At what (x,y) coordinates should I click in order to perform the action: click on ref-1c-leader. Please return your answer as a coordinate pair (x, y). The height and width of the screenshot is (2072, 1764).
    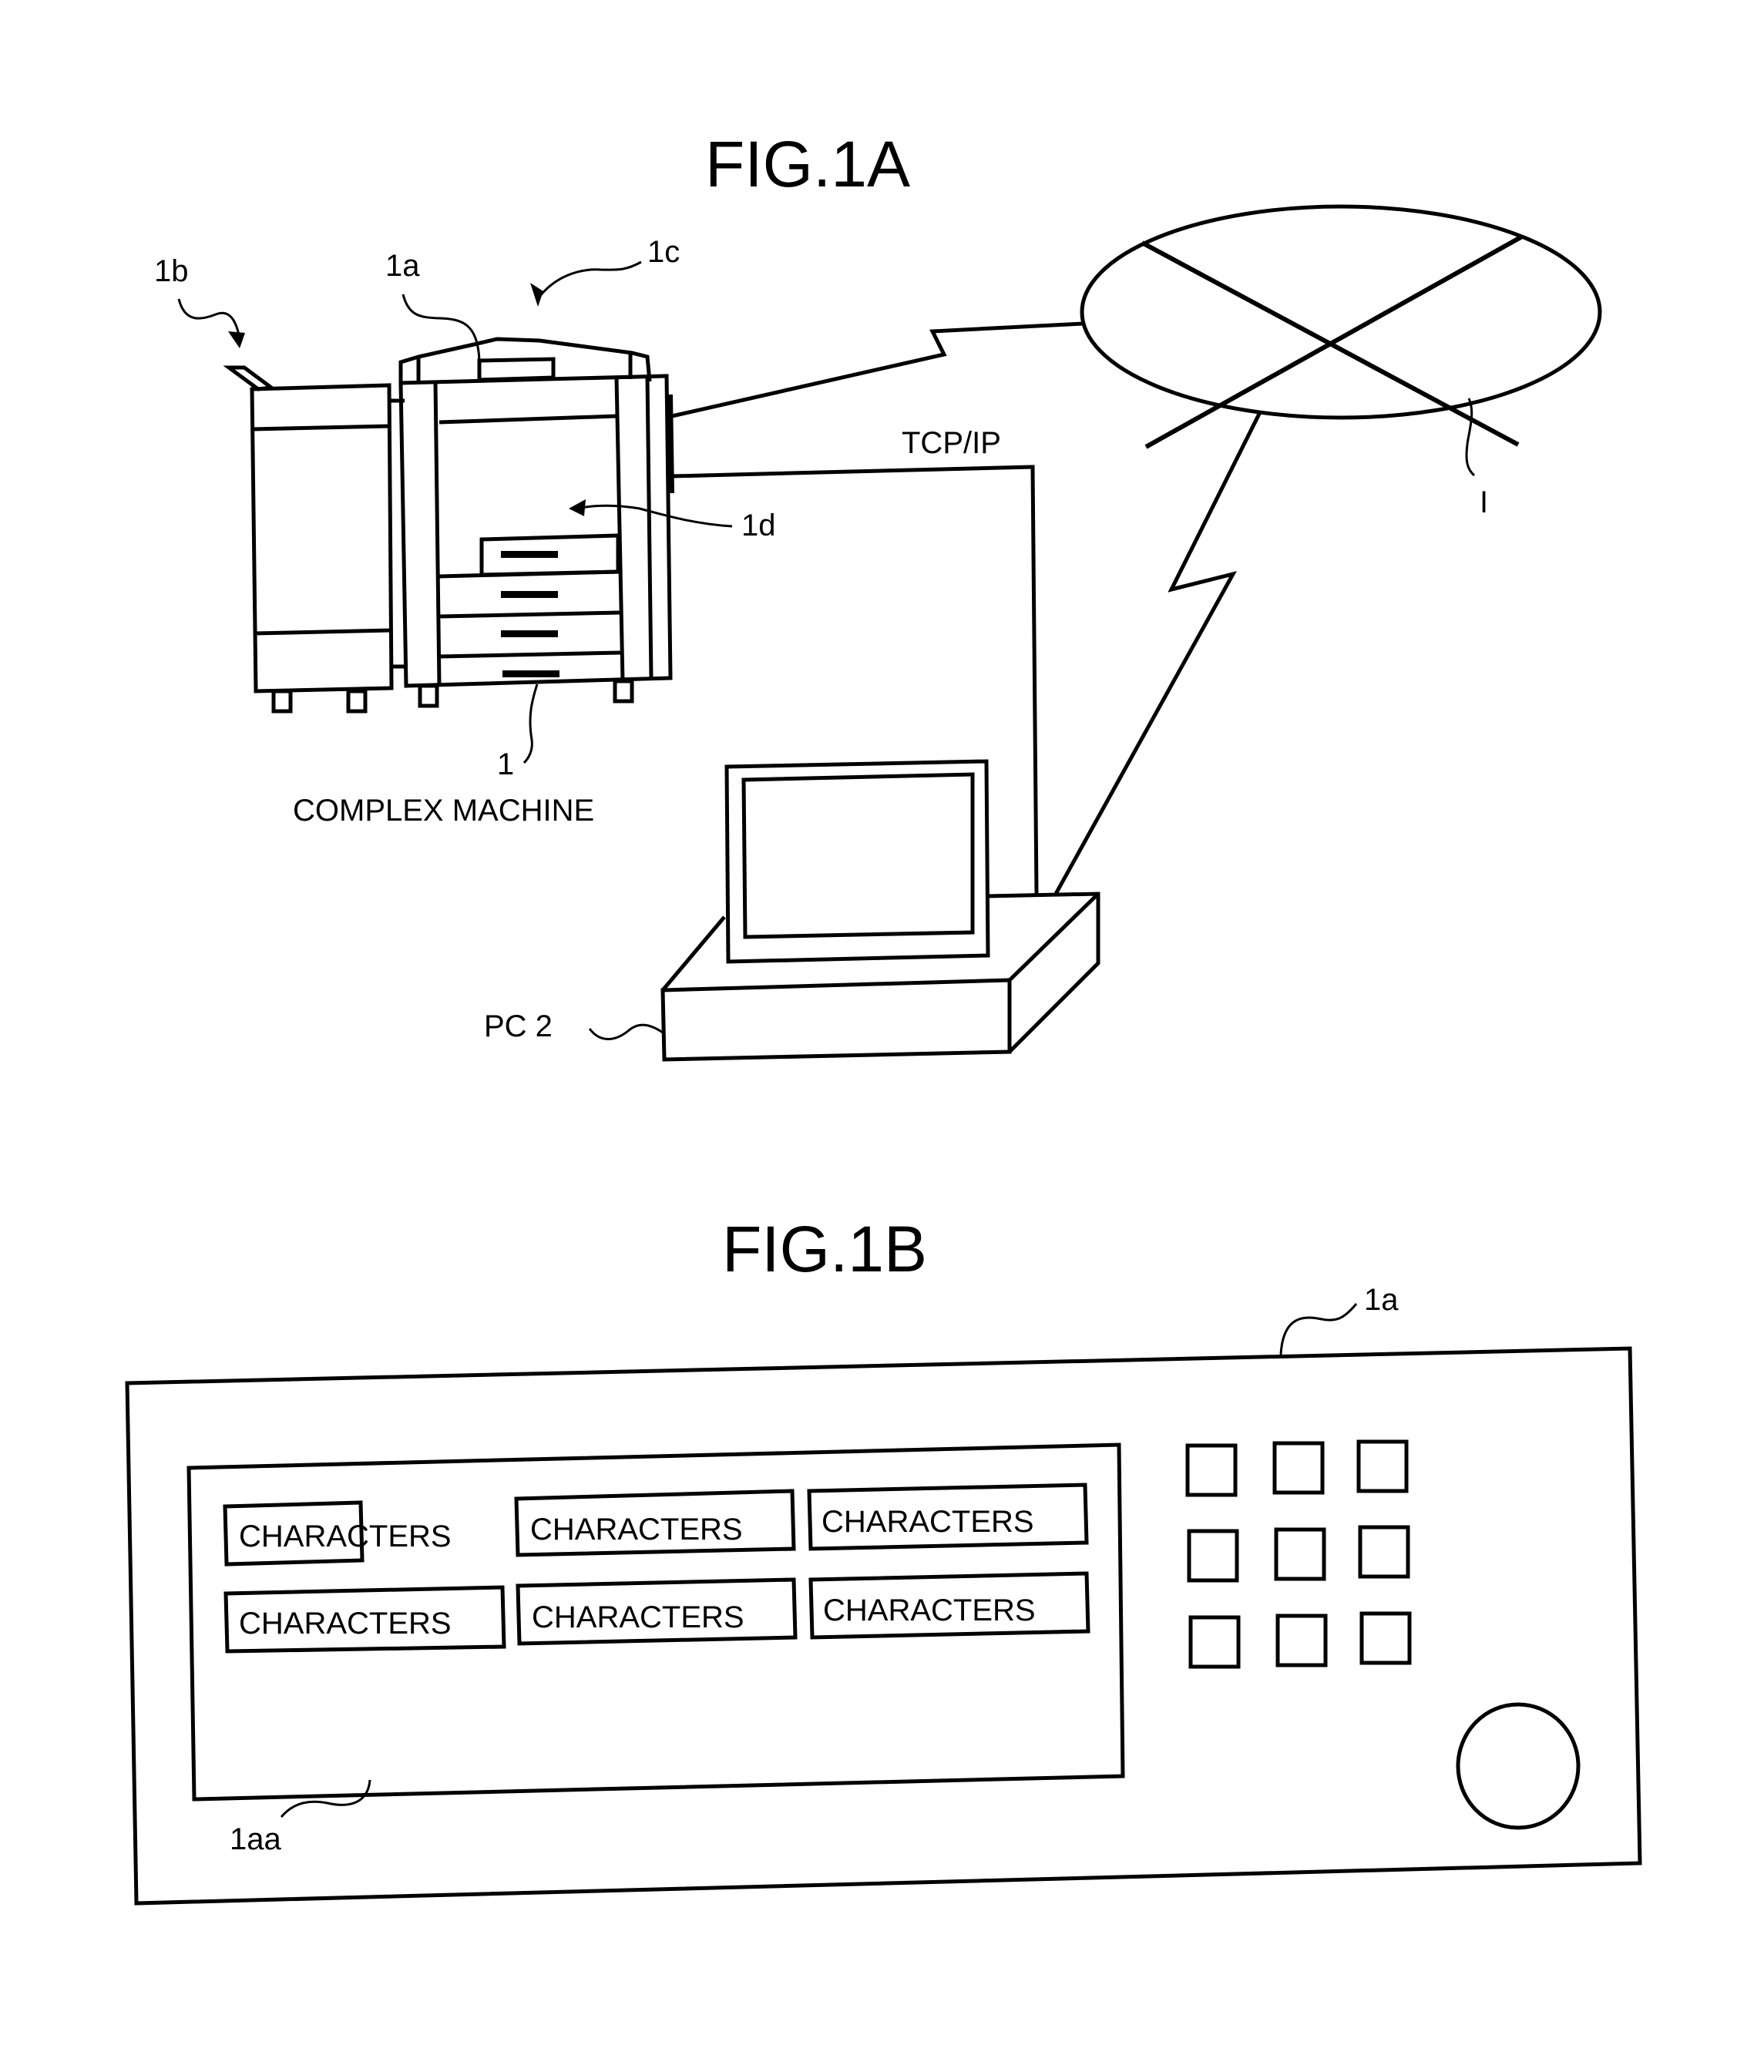
    Looking at the image, I should click on (590, 278).